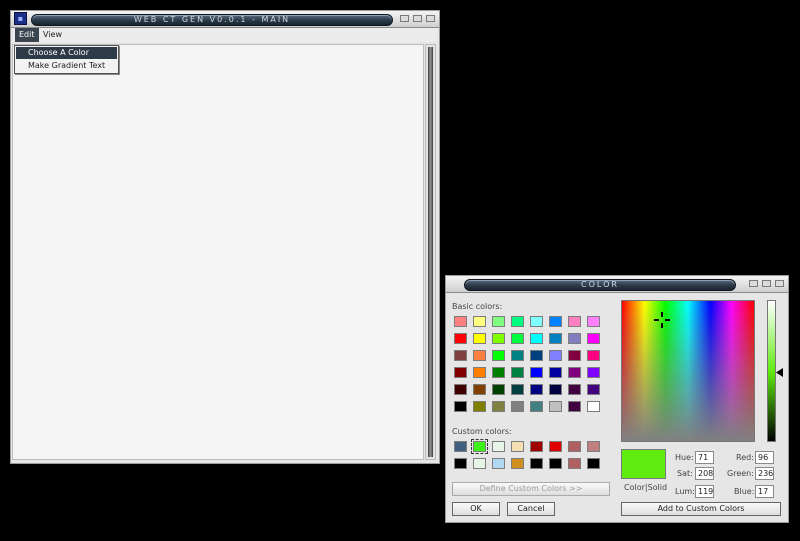 This screenshot has width=800, height=541. Describe the element at coordinates (662, 320) in the screenshot. I see `crosshair-icon` at that location.